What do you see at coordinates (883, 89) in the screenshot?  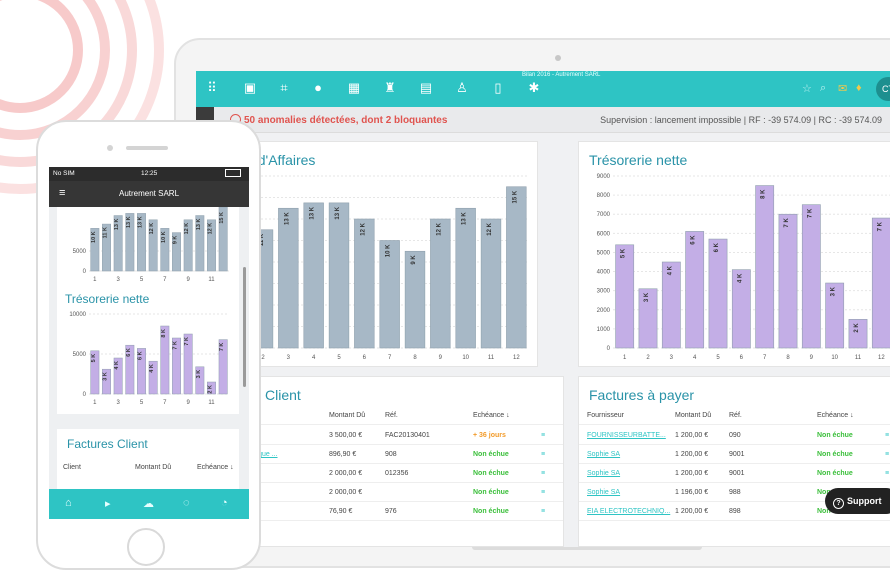 I see `avatar: CT` at bounding box center [883, 89].